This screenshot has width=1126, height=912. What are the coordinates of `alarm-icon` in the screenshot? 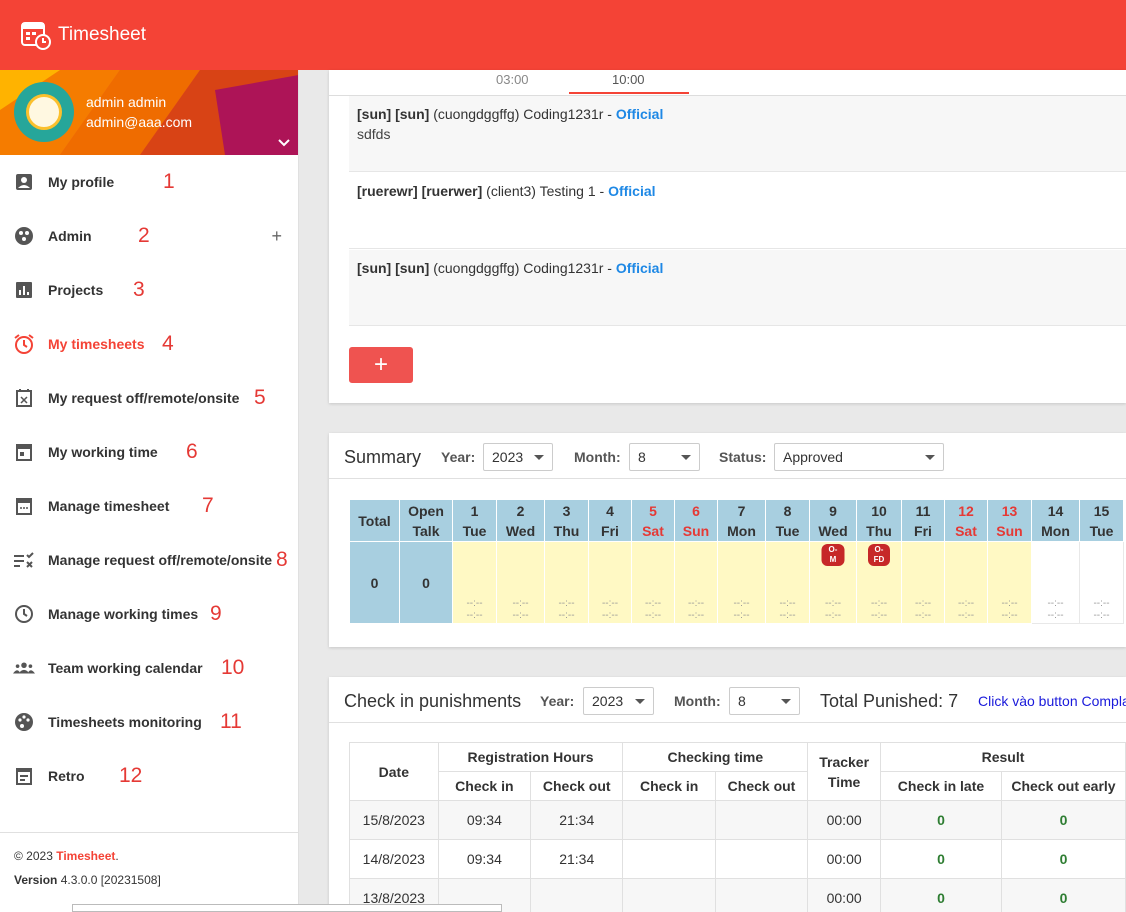 It's located at (24, 344).